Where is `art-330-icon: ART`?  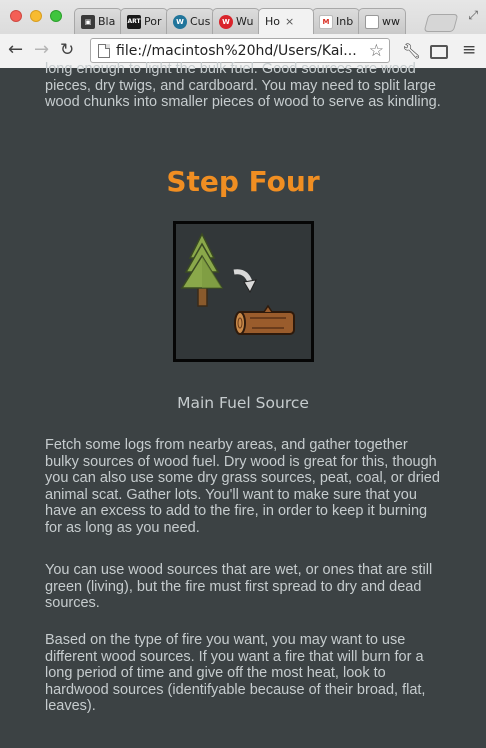
art-330-icon: ART is located at coordinates (134, 21).